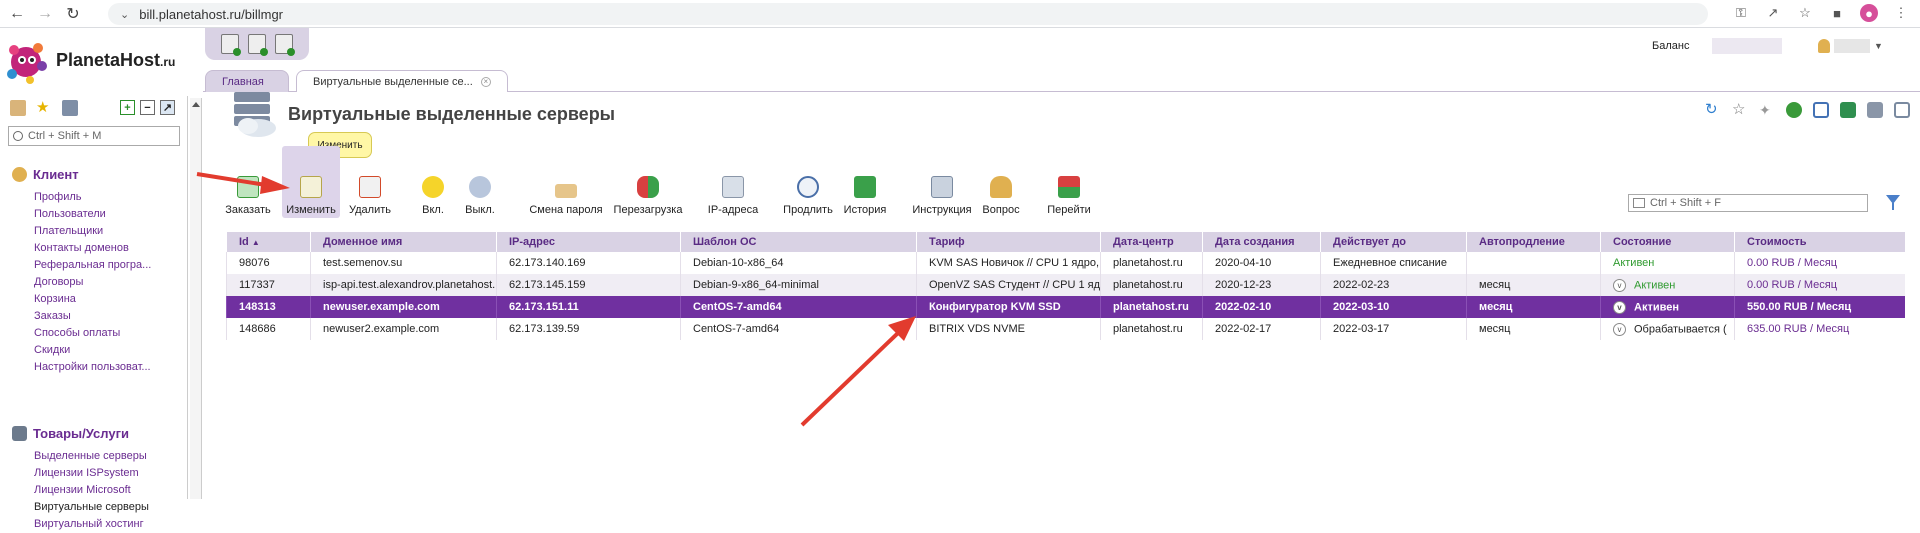  Describe the element at coordinates (1008, 242) in the screenshot. I see `column-header: Тариф` at that location.